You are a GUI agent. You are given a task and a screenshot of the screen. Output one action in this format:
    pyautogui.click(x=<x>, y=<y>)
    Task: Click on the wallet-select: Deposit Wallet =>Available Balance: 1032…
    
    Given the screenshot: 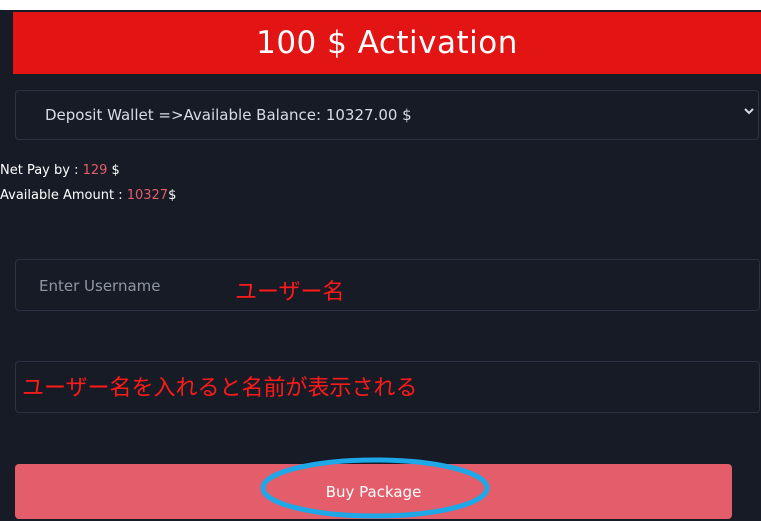 What is the action you would take?
    pyautogui.click(x=387, y=115)
    